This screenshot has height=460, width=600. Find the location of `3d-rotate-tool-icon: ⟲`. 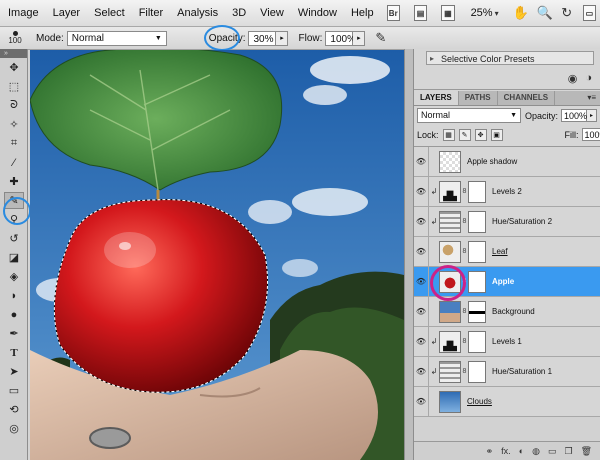

3d-rotate-tool-icon: ⟲ is located at coordinates (14, 409).